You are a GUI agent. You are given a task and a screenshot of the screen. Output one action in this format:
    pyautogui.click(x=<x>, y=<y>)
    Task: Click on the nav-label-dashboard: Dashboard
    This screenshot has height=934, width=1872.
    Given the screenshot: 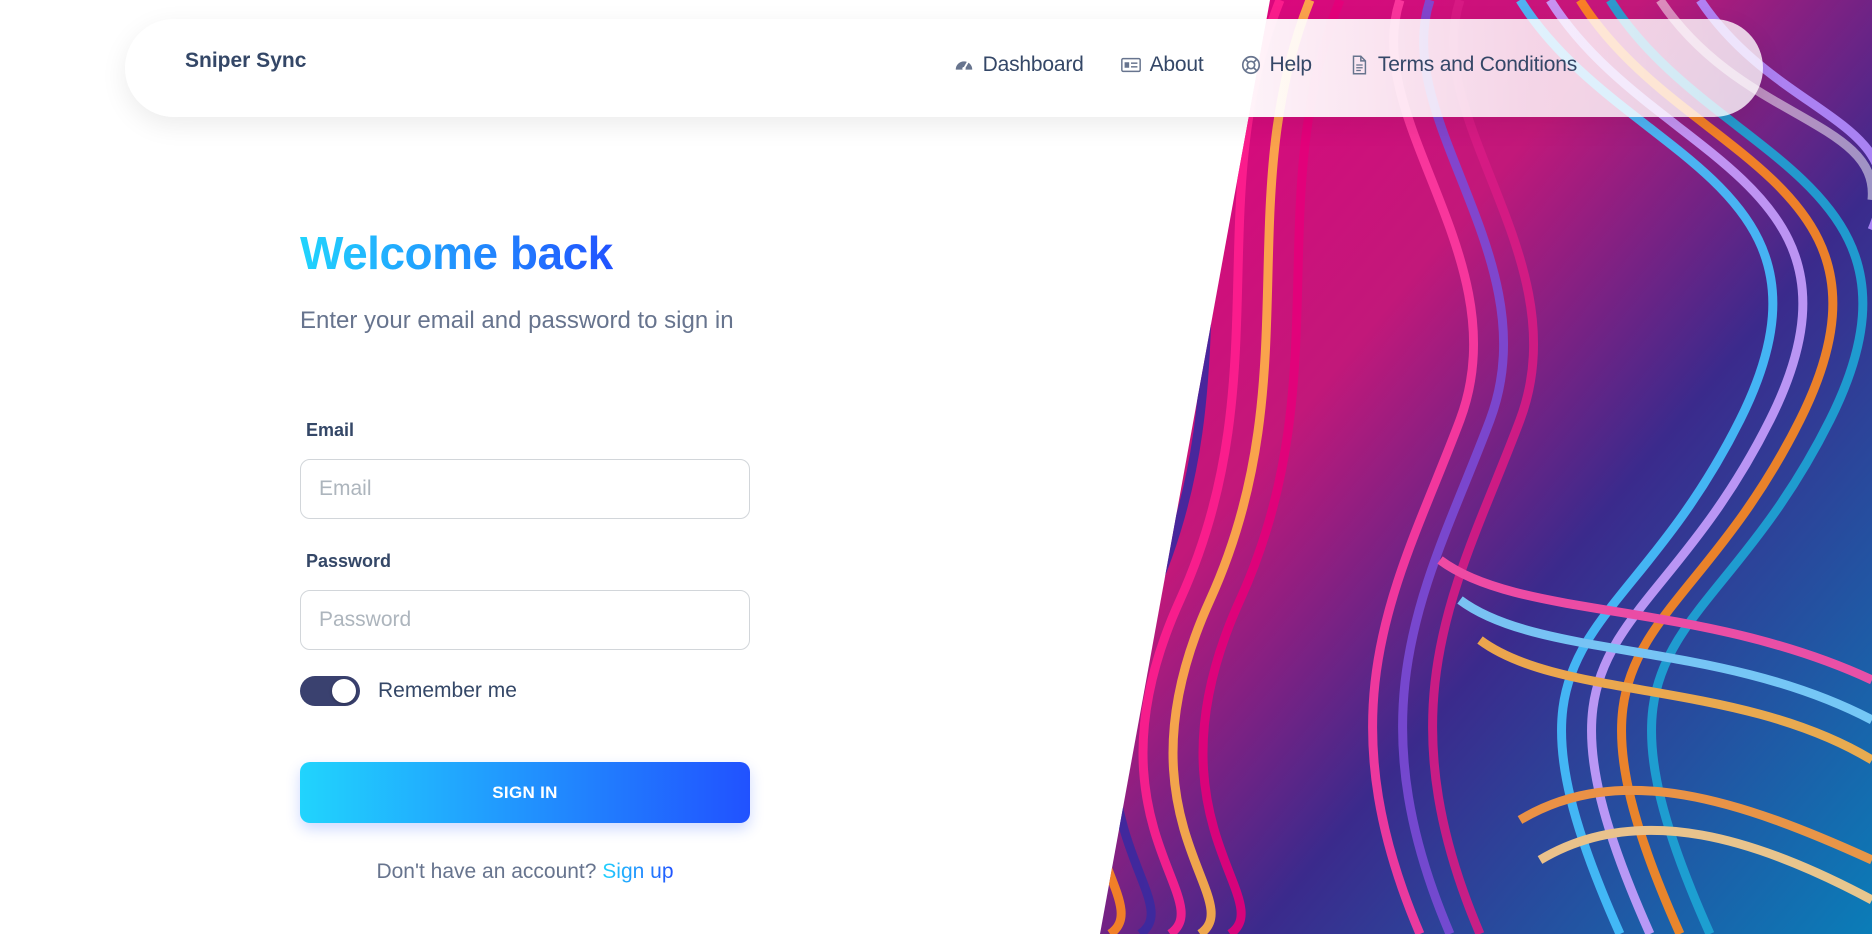 What is the action you would take?
    pyautogui.click(x=1033, y=64)
    